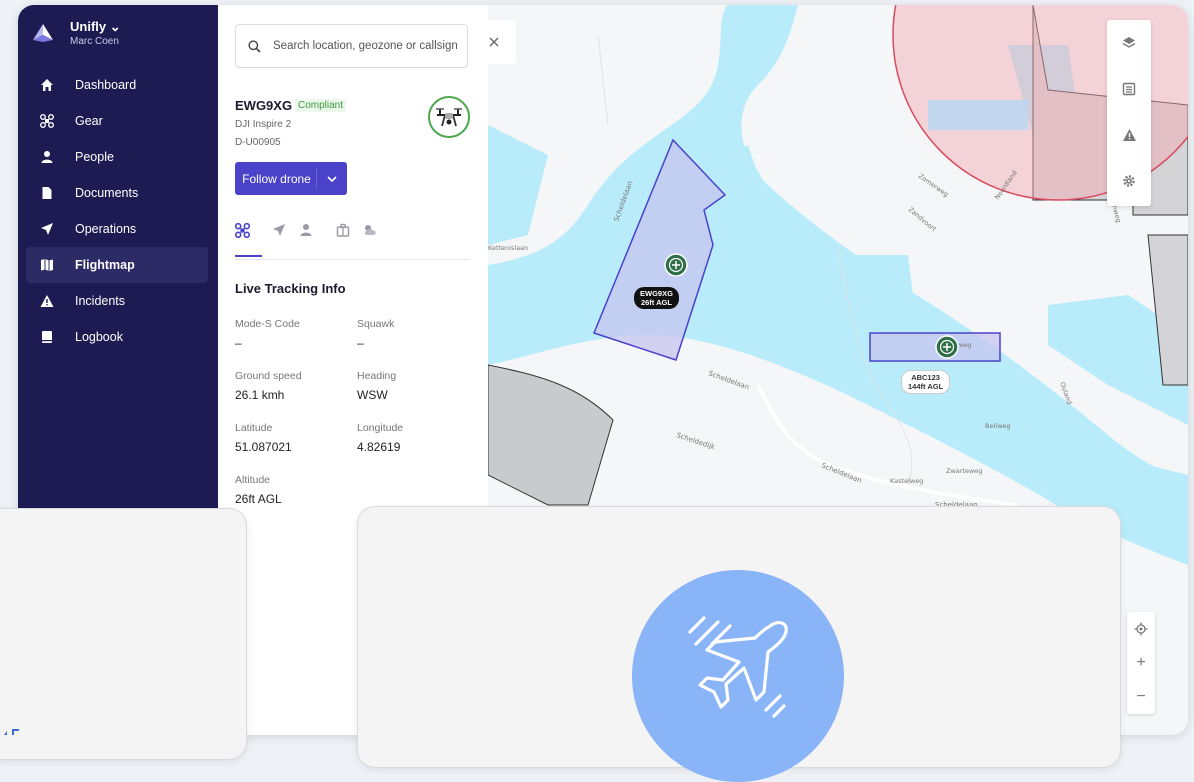 Image resolution: width=1194 pixels, height=782 pixels. I want to click on marker-altitude: 144ft AGL, so click(926, 386).